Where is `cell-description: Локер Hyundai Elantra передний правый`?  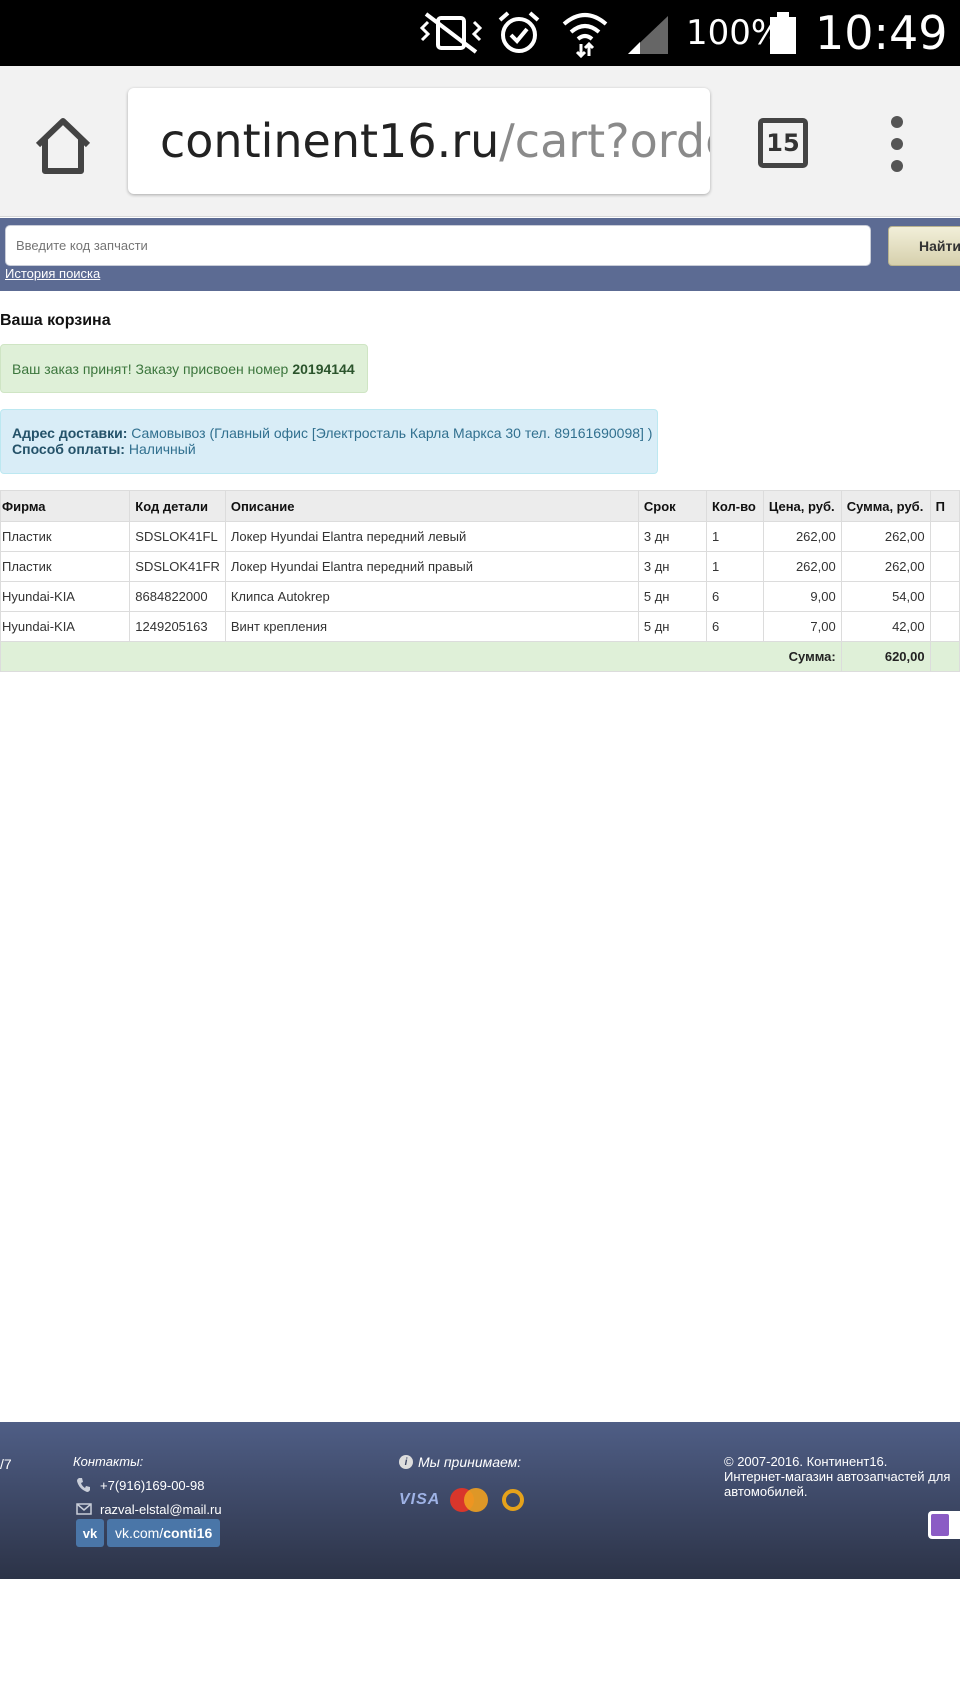
cell-description: Локер Hyundai Elantra передний правый is located at coordinates (431, 566).